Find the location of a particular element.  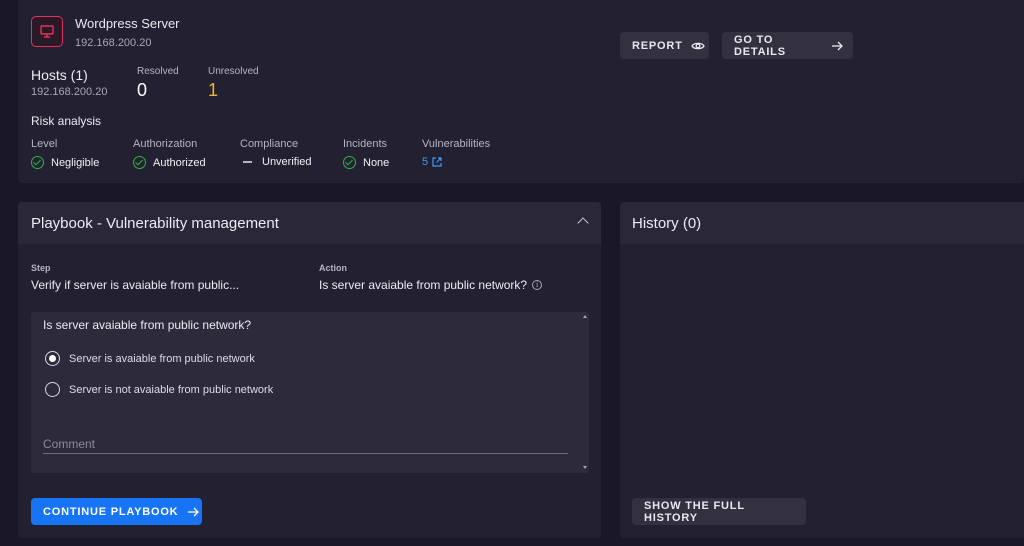

risk-analysis-title: Risk analysis is located at coordinates (66, 121).